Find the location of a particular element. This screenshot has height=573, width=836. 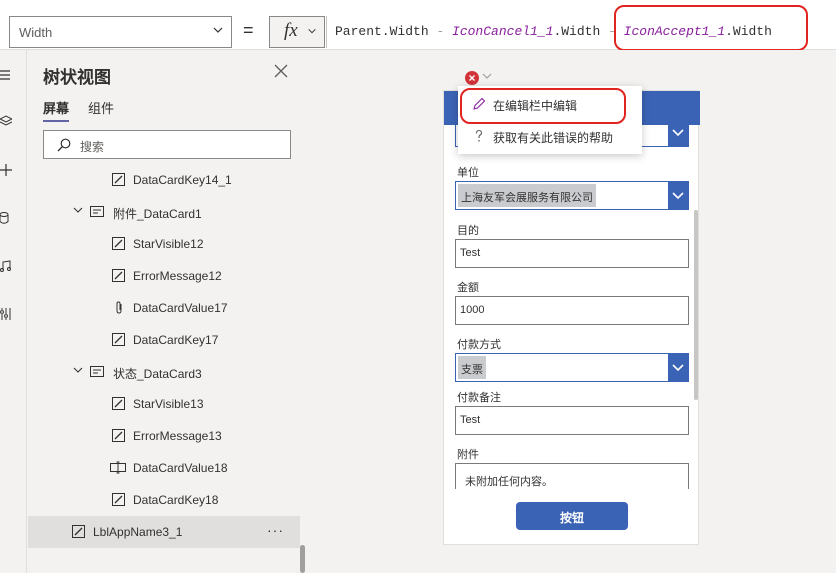

amount-label: 金额 is located at coordinates (468, 288).